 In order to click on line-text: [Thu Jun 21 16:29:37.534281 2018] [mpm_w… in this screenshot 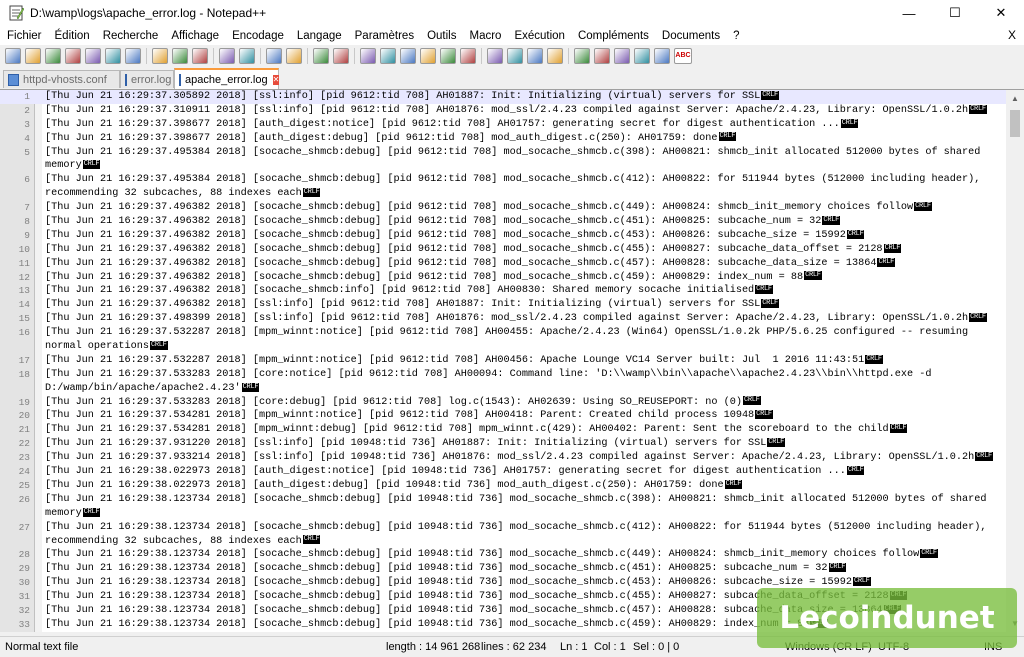, I will do `click(476, 430)`.